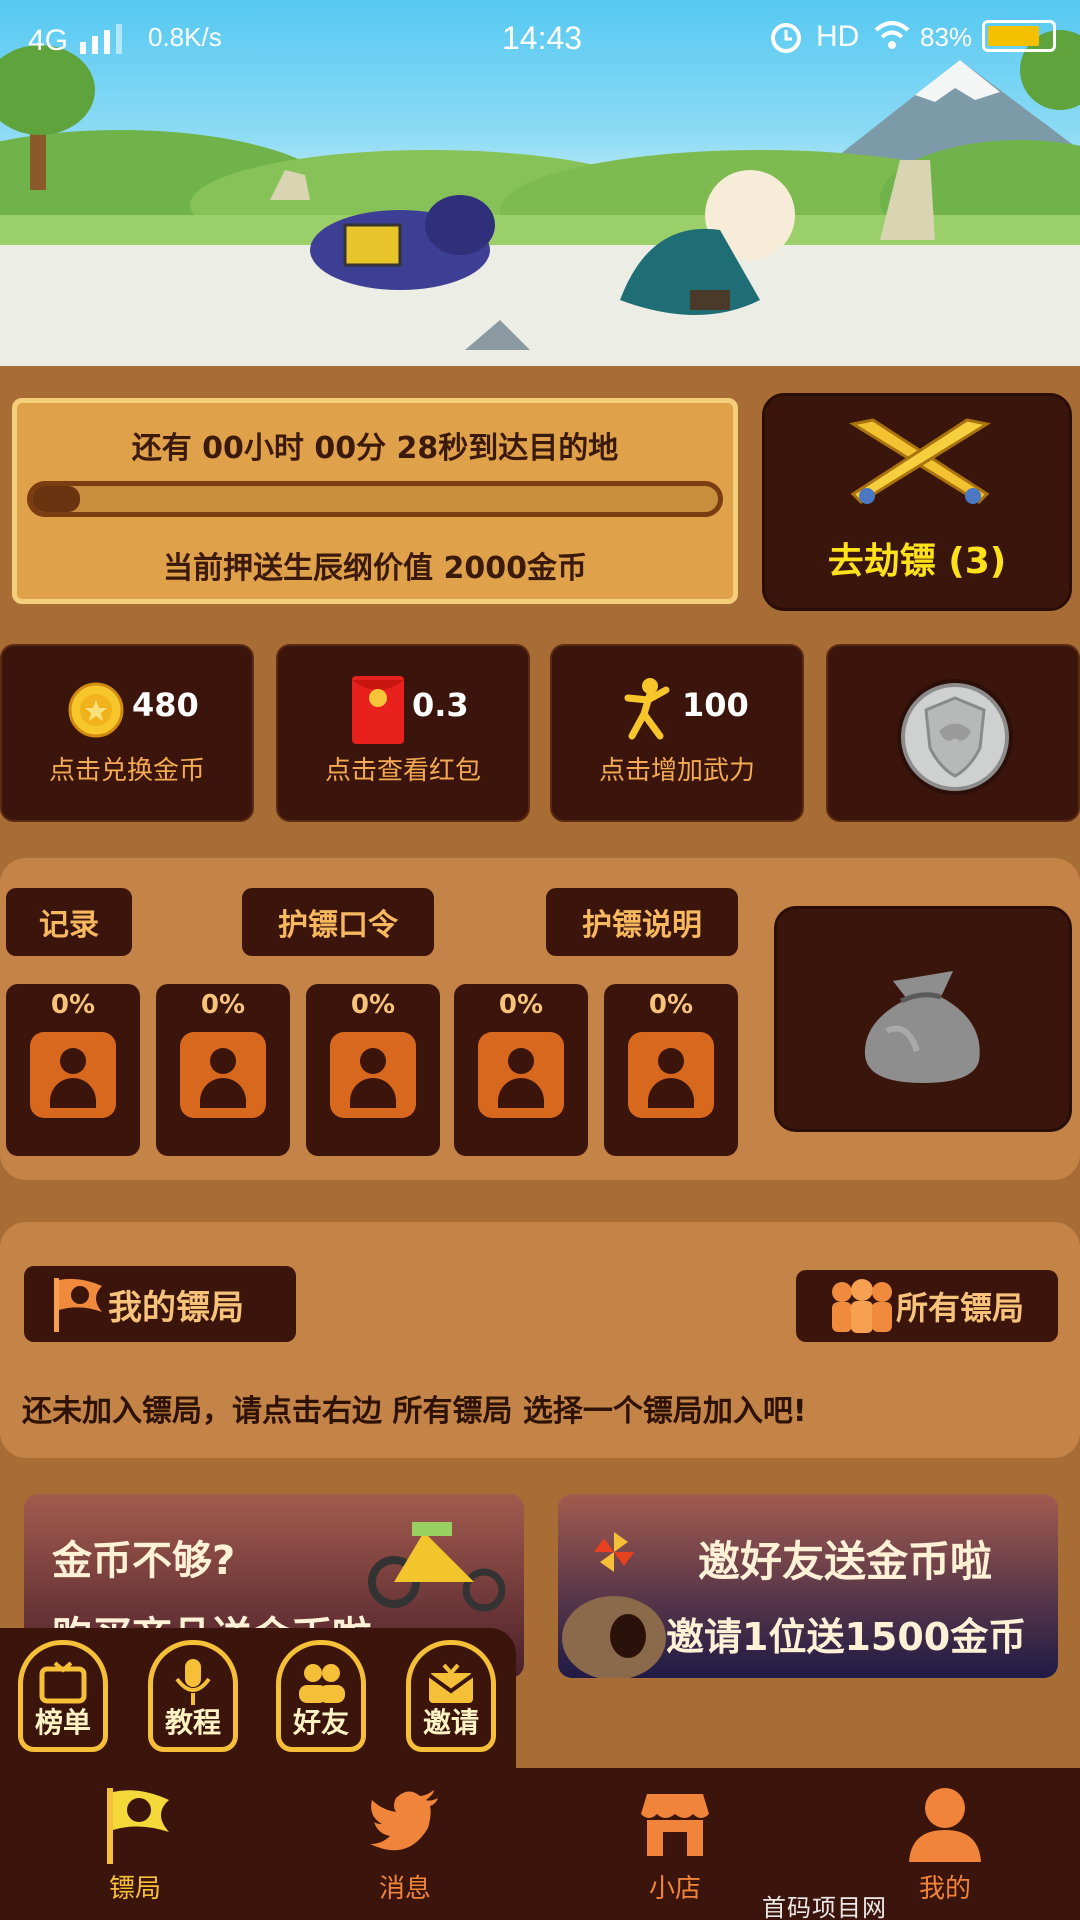  What do you see at coordinates (786, 36) in the screenshot?
I see `alarm-icon` at bounding box center [786, 36].